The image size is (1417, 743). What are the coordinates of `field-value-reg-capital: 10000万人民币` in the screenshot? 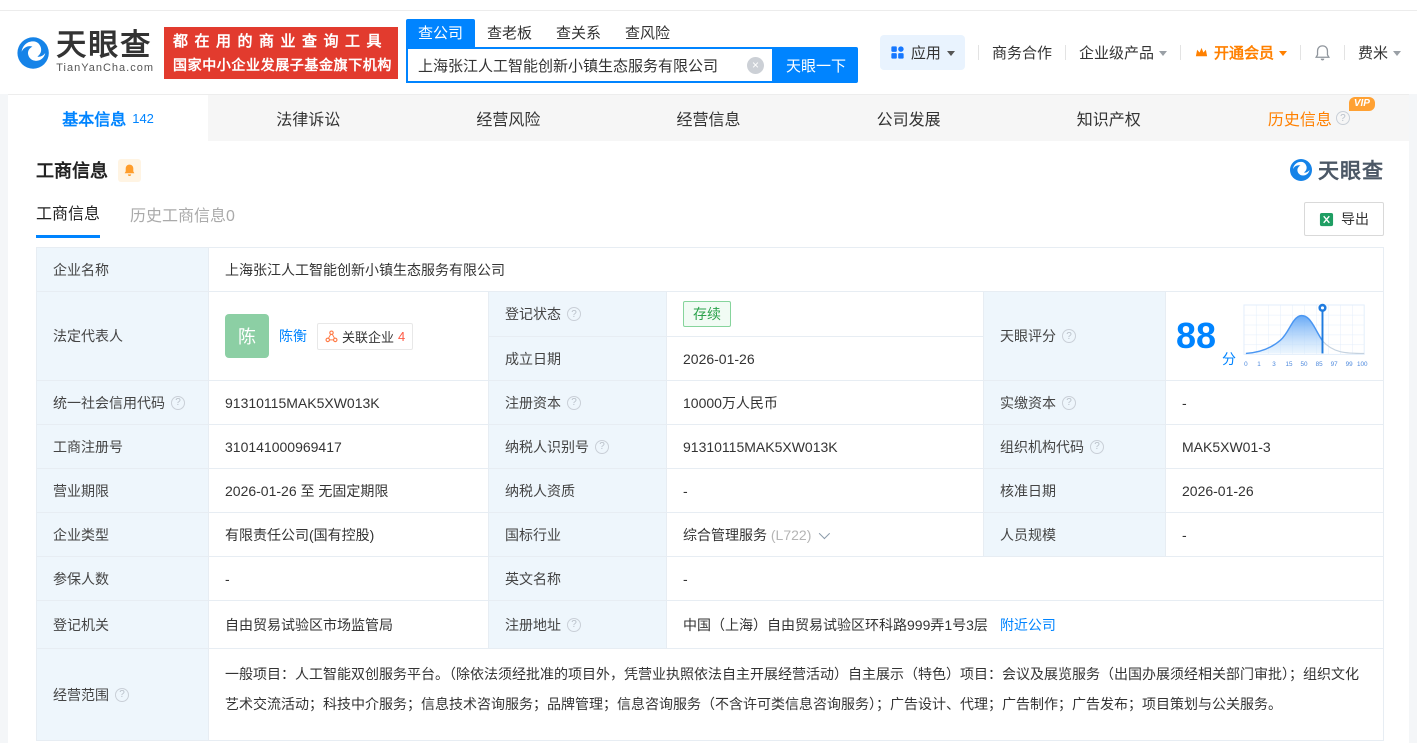 It's located at (825, 403).